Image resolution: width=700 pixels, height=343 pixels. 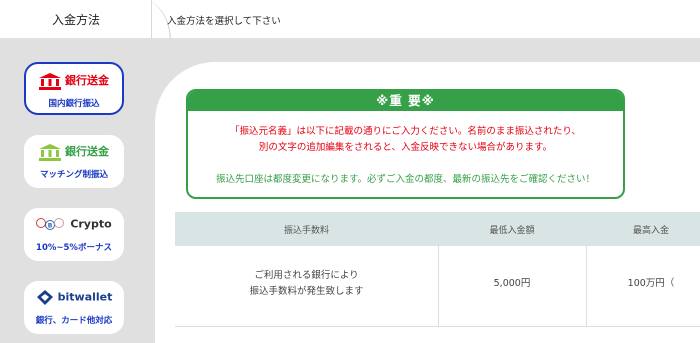 I want to click on crypto-coins-icon: B, so click(x=50, y=224).